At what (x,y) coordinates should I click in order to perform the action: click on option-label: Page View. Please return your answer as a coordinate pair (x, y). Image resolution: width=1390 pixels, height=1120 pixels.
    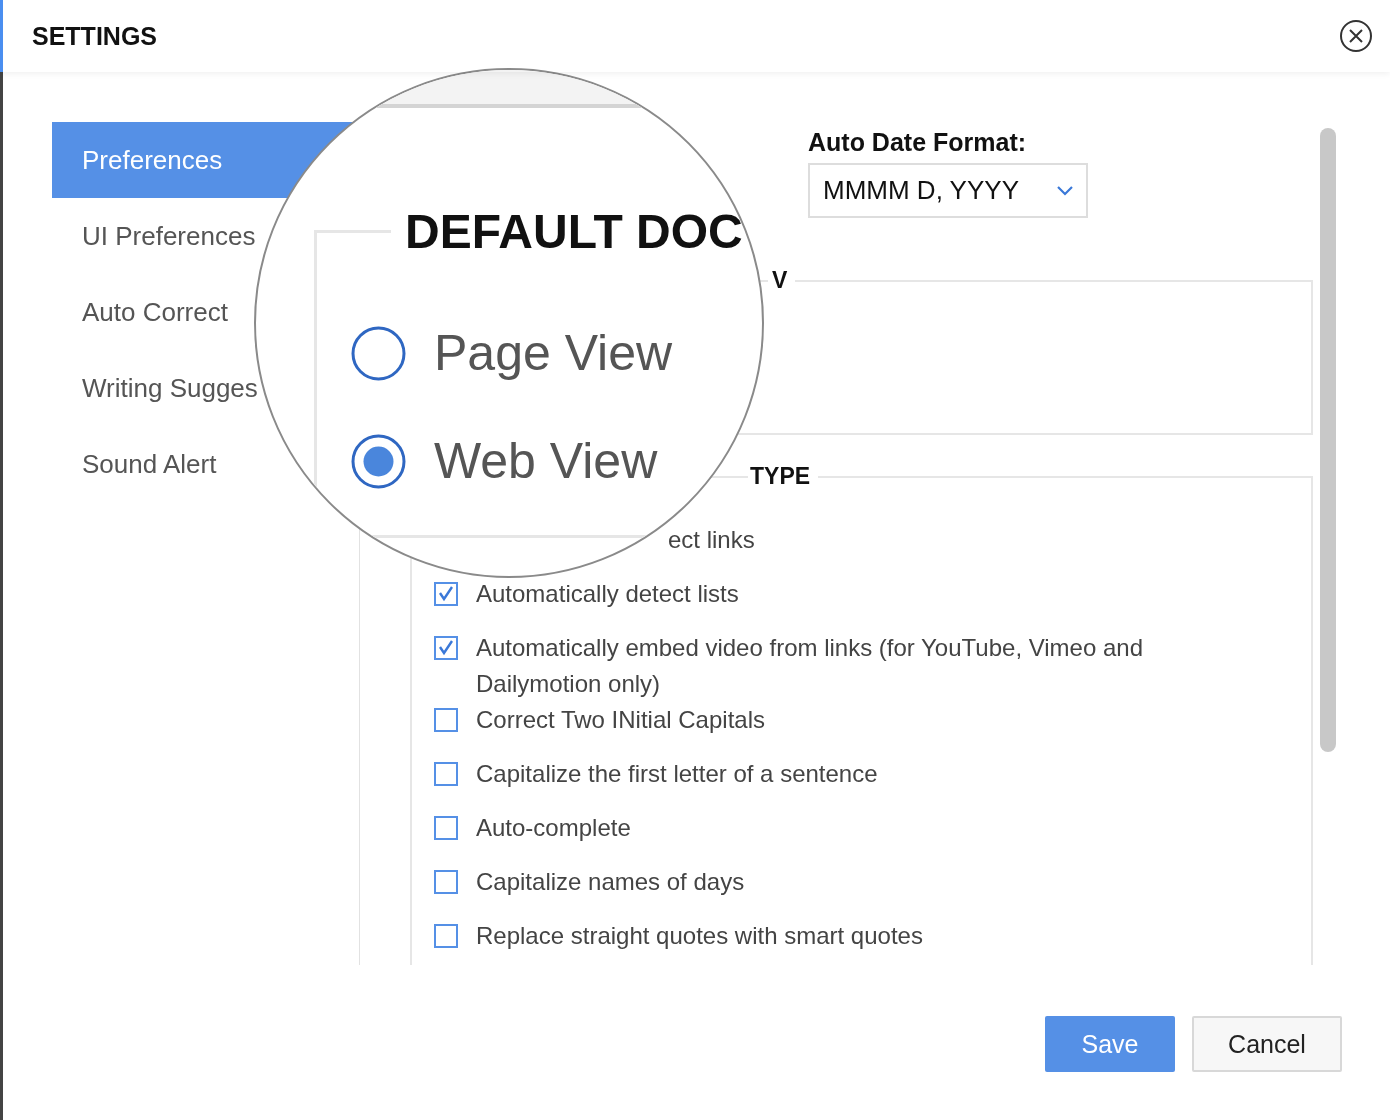
    Looking at the image, I should click on (553, 353).